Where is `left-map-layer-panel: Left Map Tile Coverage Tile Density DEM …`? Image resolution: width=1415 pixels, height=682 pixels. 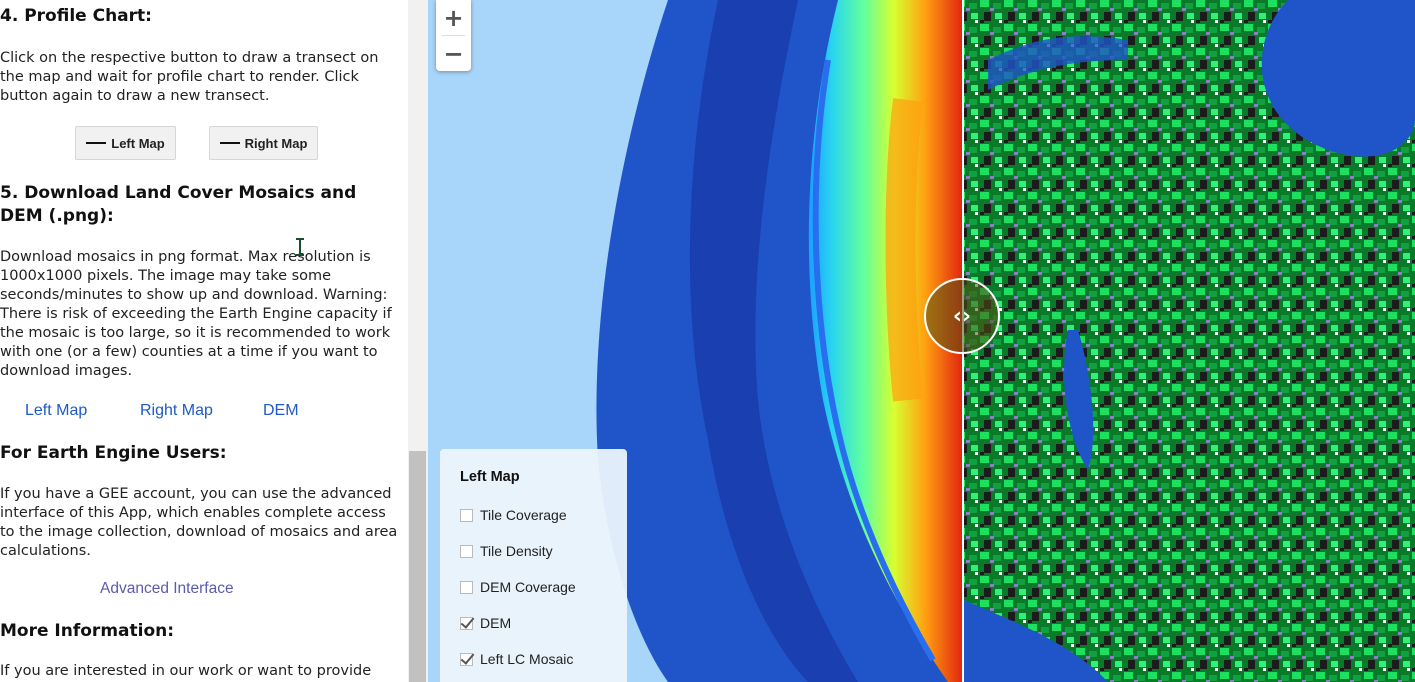
left-map-layer-panel: Left Map Tile Coverage Tile Density DEM … is located at coordinates (533, 565).